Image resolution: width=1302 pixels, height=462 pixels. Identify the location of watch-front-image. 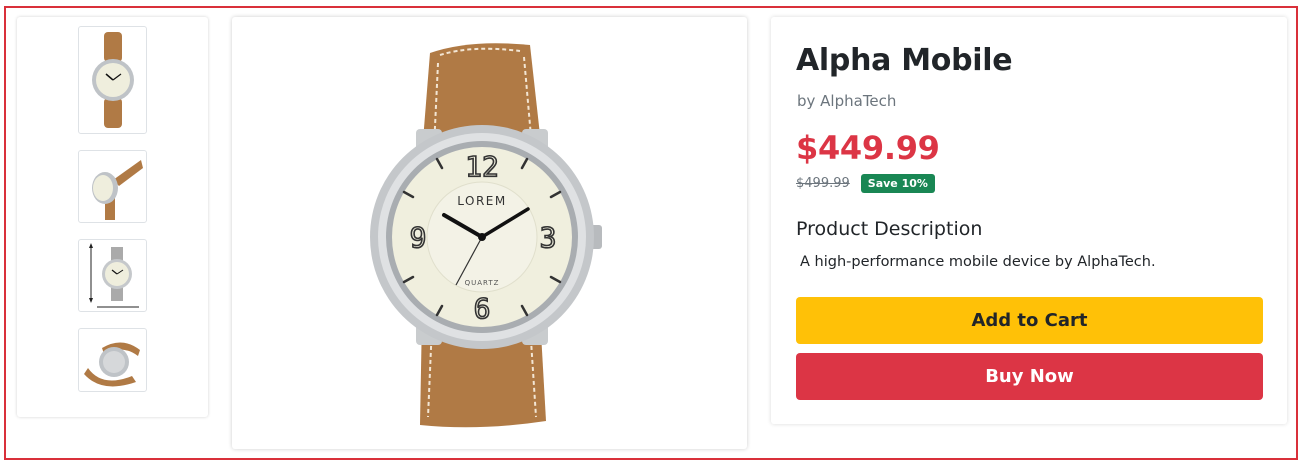
(112, 80).